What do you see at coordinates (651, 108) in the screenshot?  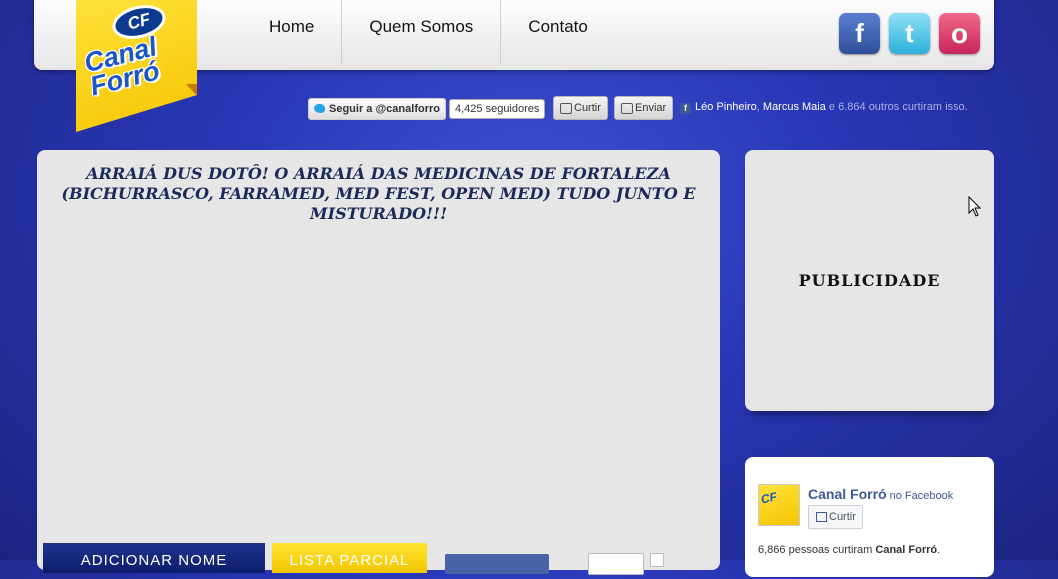 I see `fb-send-label: Enviar` at bounding box center [651, 108].